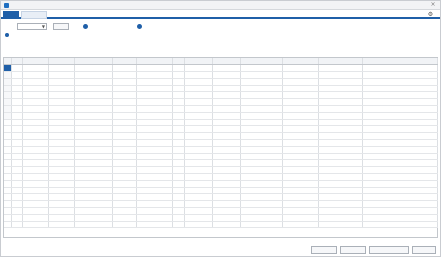 The image size is (441, 257). Describe the element at coordinates (430, 14) in the screenshot. I see `gear-icon: ⚙` at that location.